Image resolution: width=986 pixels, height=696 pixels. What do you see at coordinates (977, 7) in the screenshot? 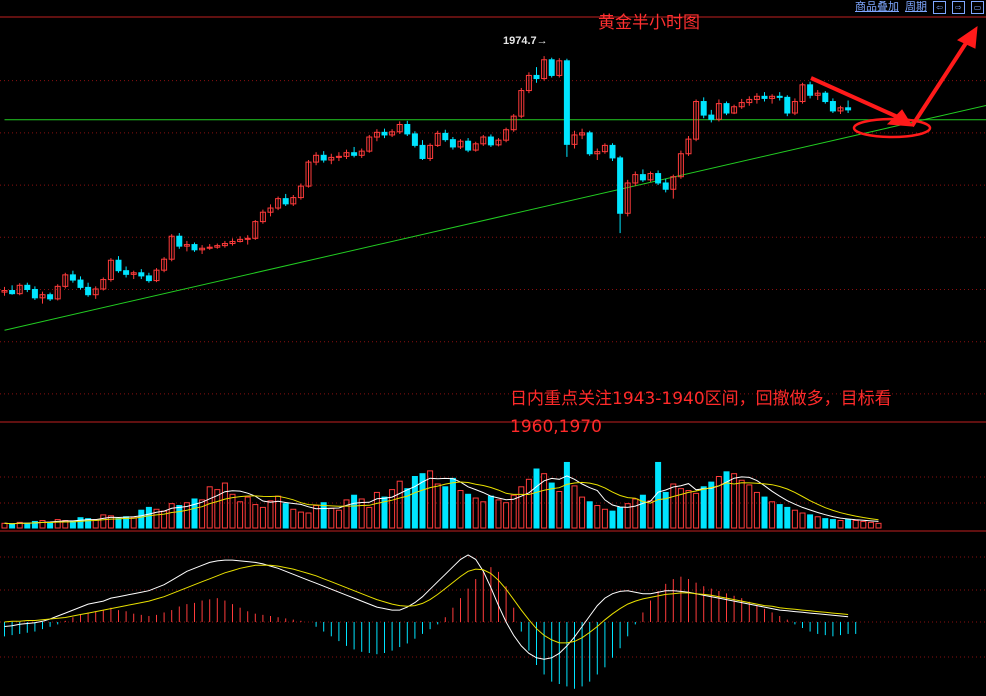
I see `layout-icon: ▭` at bounding box center [977, 7].